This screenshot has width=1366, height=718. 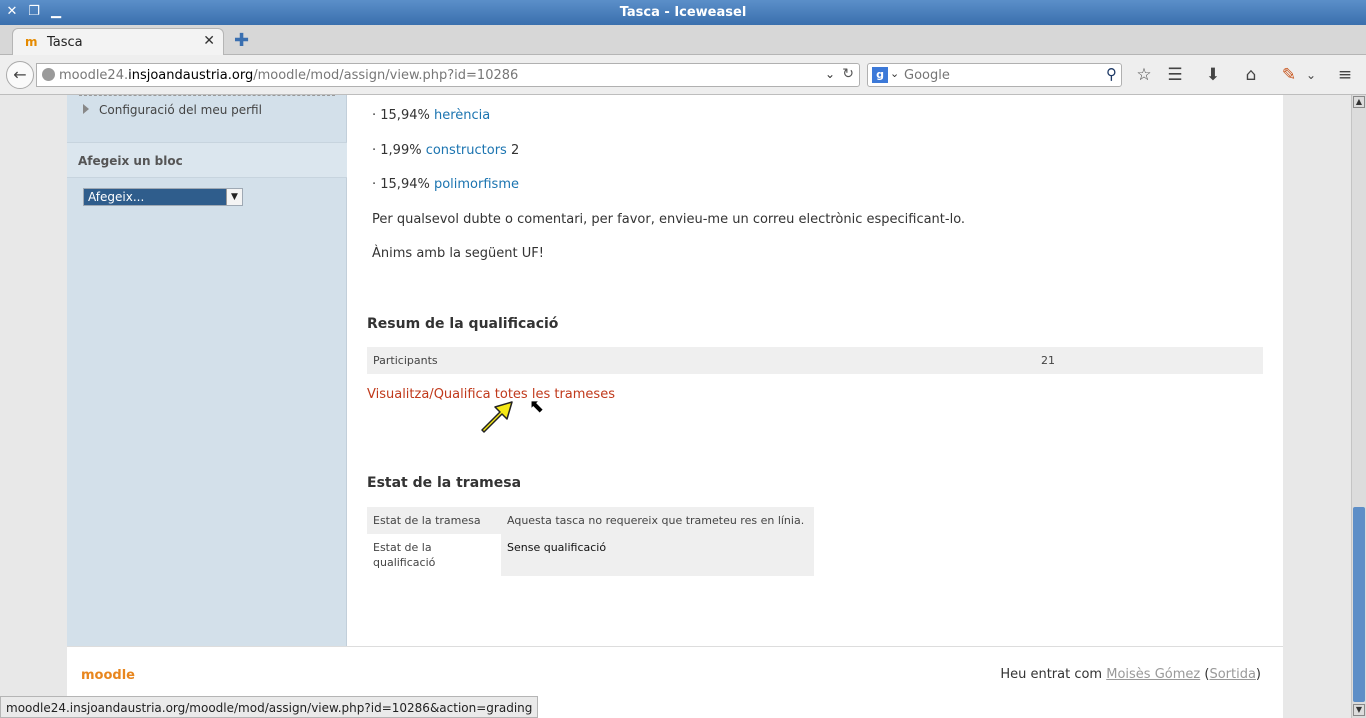 What do you see at coordinates (1289, 75) in the screenshot?
I see `addon-icon: ✎` at bounding box center [1289, 75].